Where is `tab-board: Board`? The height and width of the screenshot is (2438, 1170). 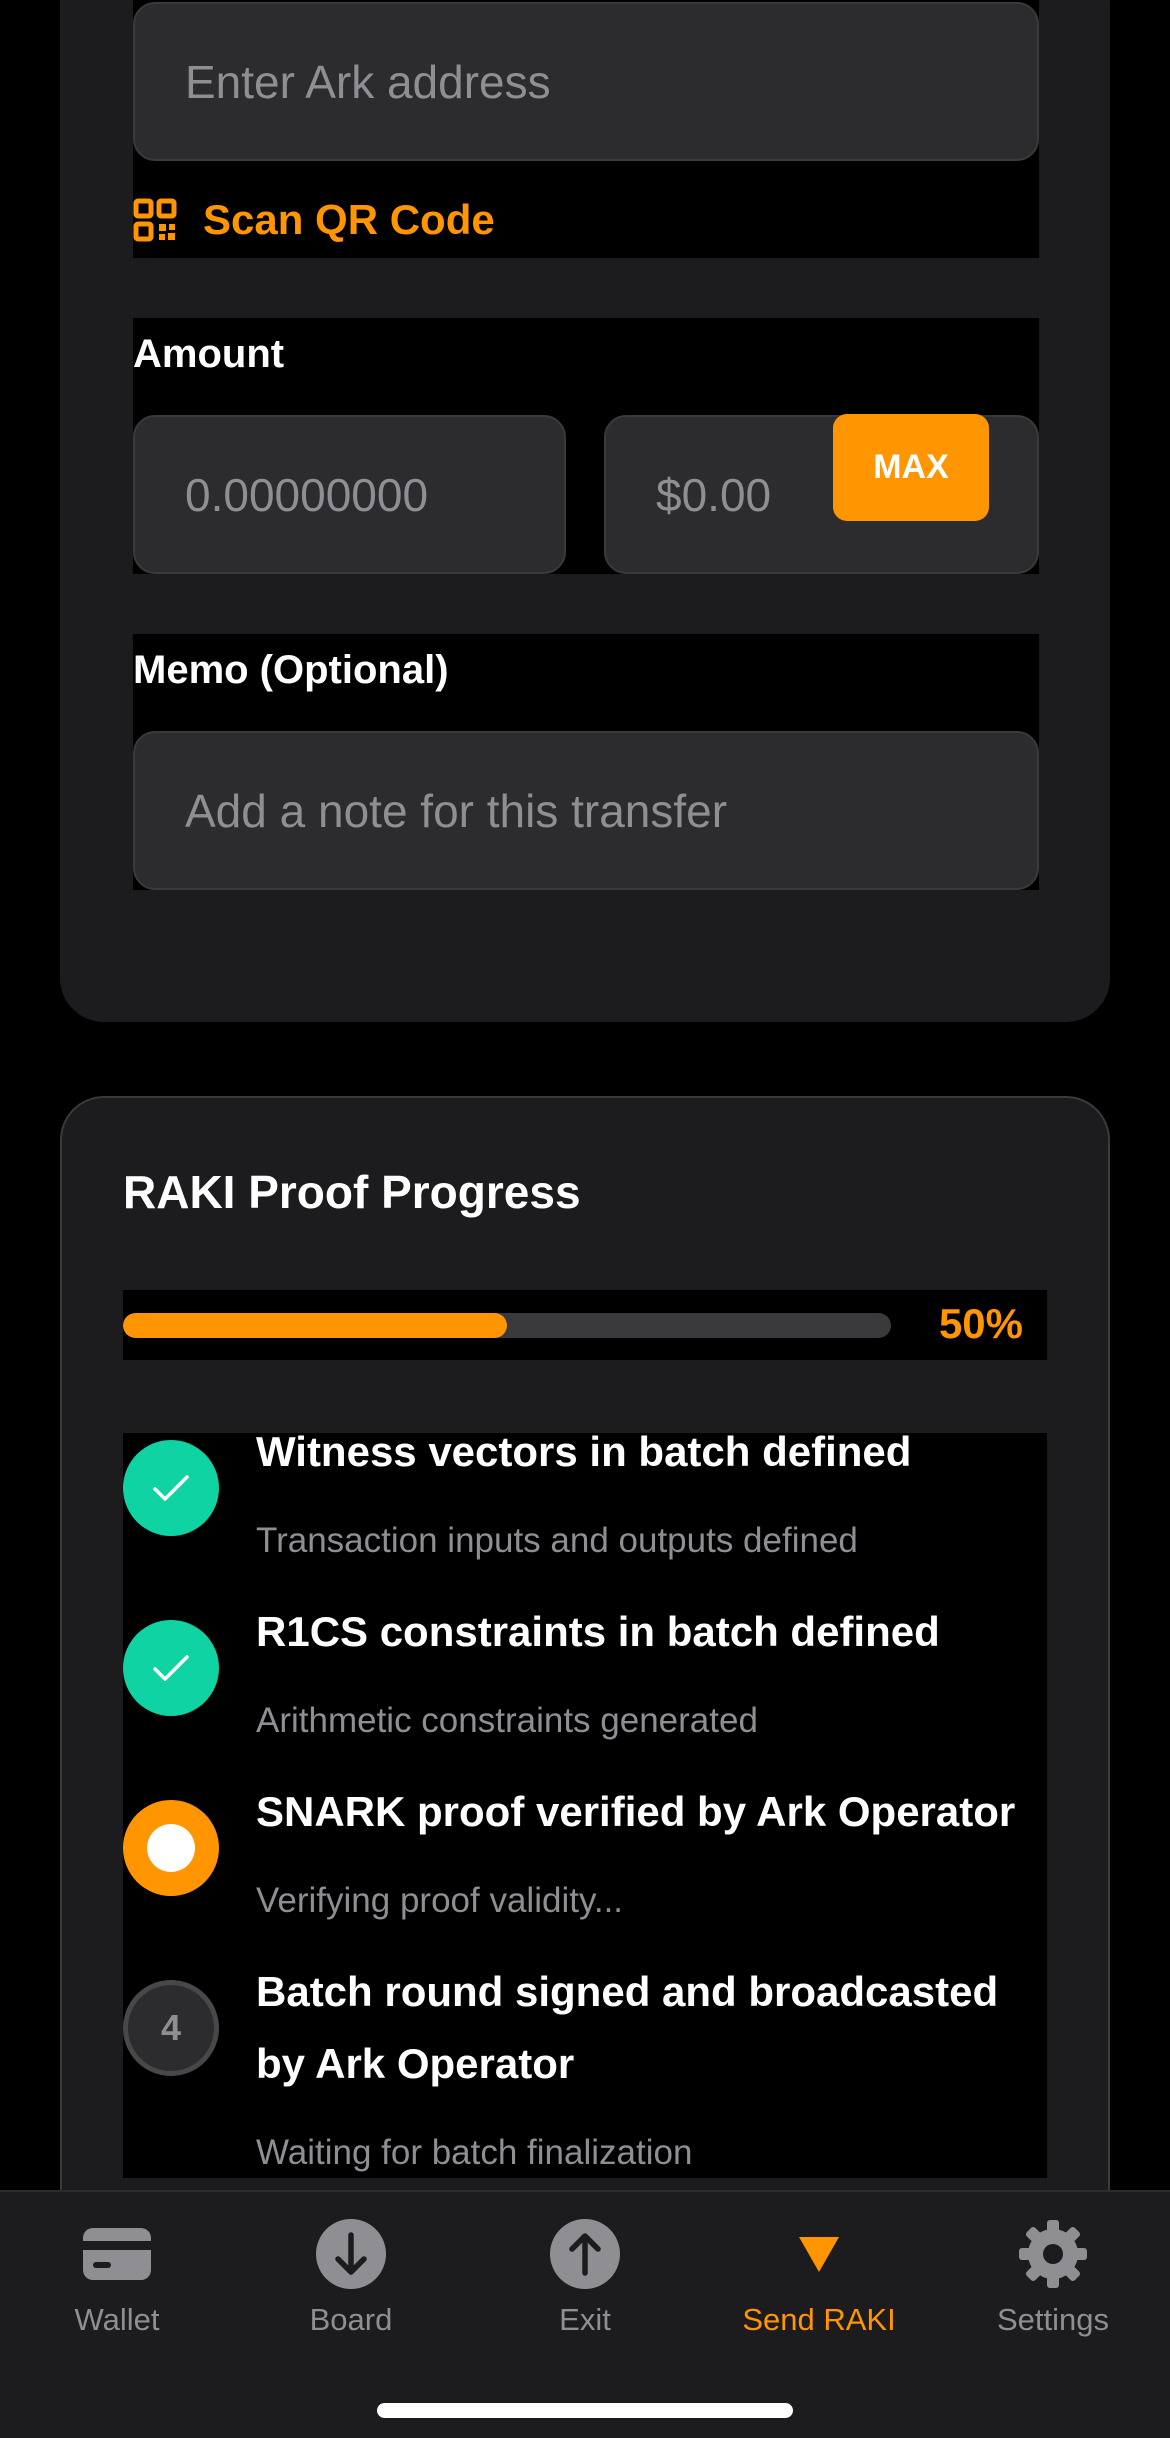 tab-board: Board is located at coordinates (351, 2277).